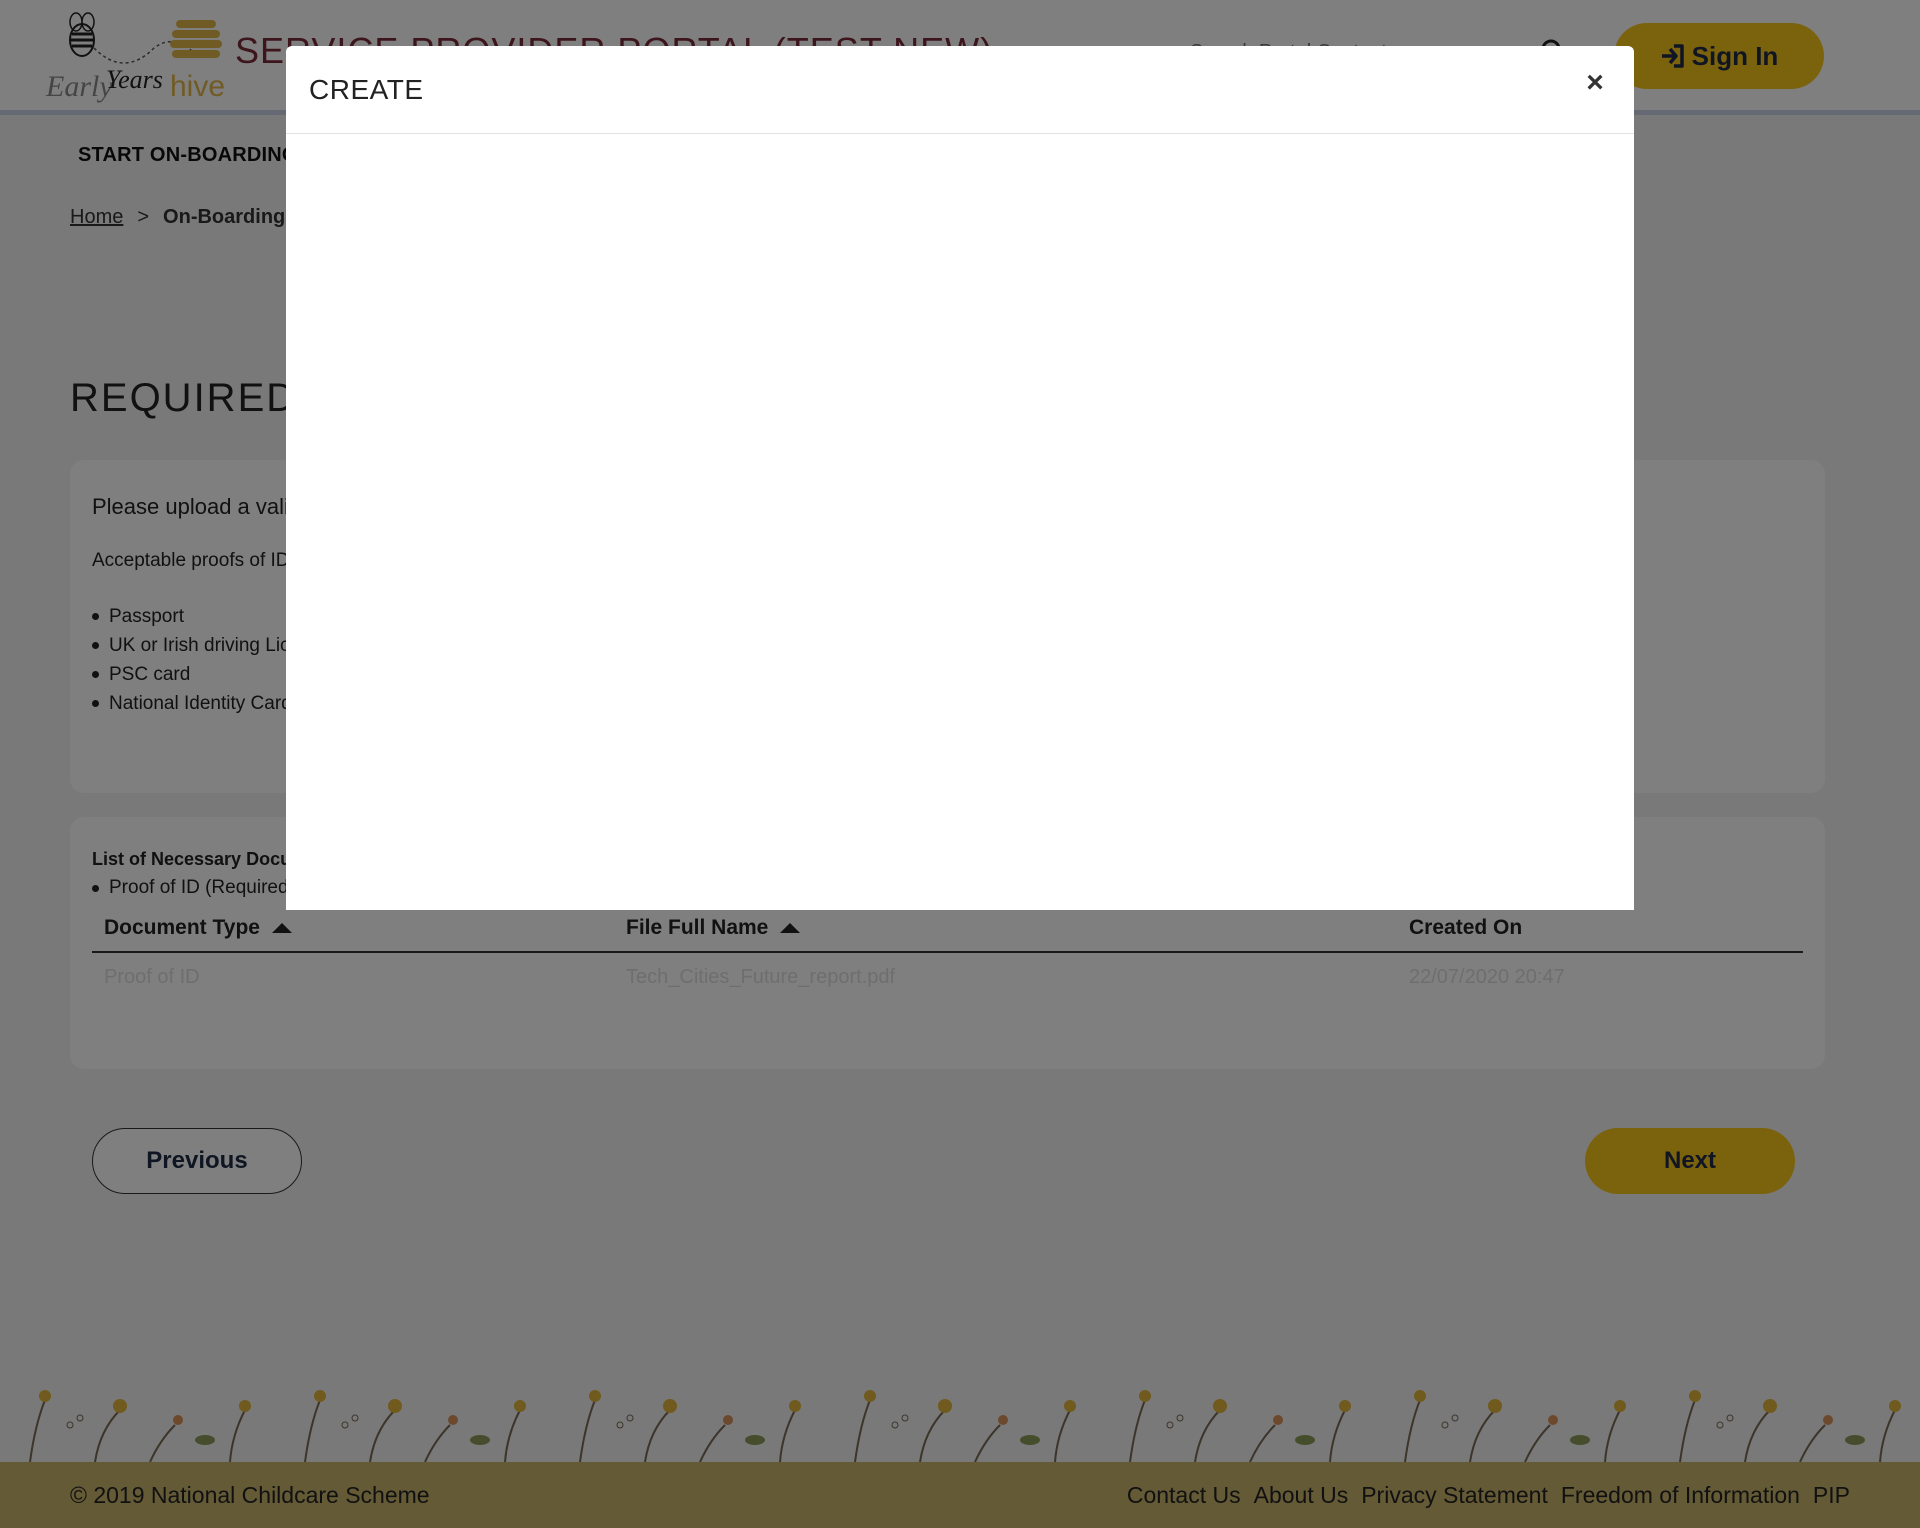  I want to click on modal-header: CREATE ×, so click(960, 90).